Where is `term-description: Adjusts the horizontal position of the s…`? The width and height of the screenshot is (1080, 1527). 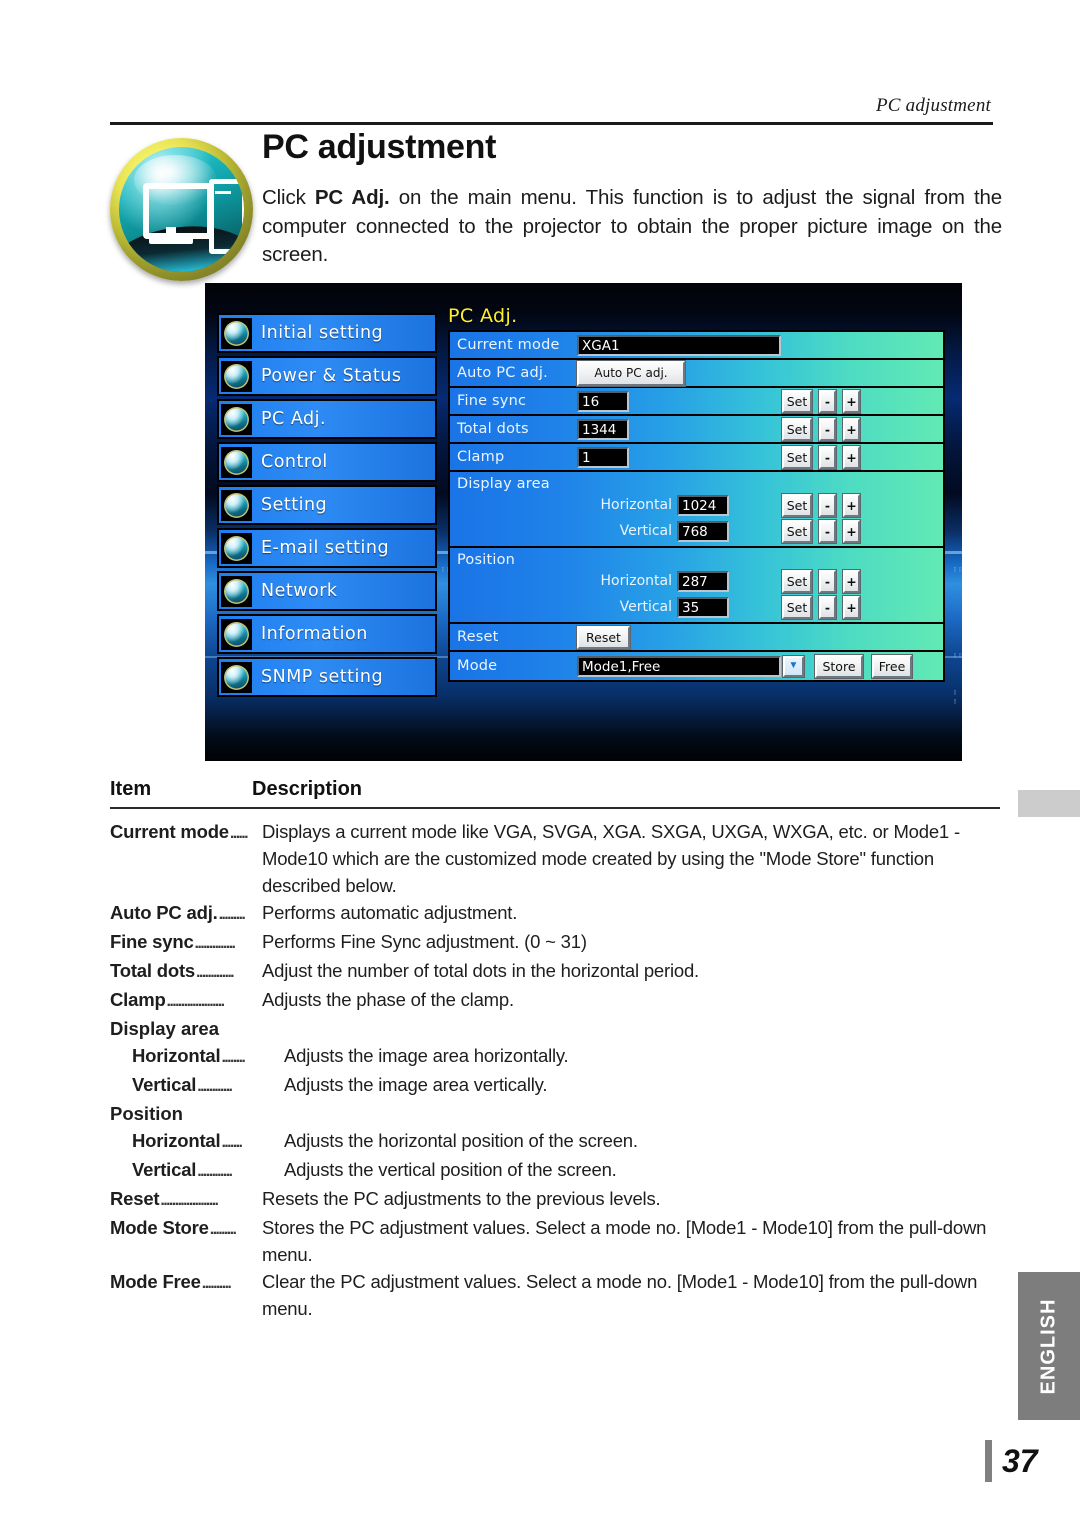 term-description: Adjusts the horizontal position of the s… is located at coordinates (461, 1140).